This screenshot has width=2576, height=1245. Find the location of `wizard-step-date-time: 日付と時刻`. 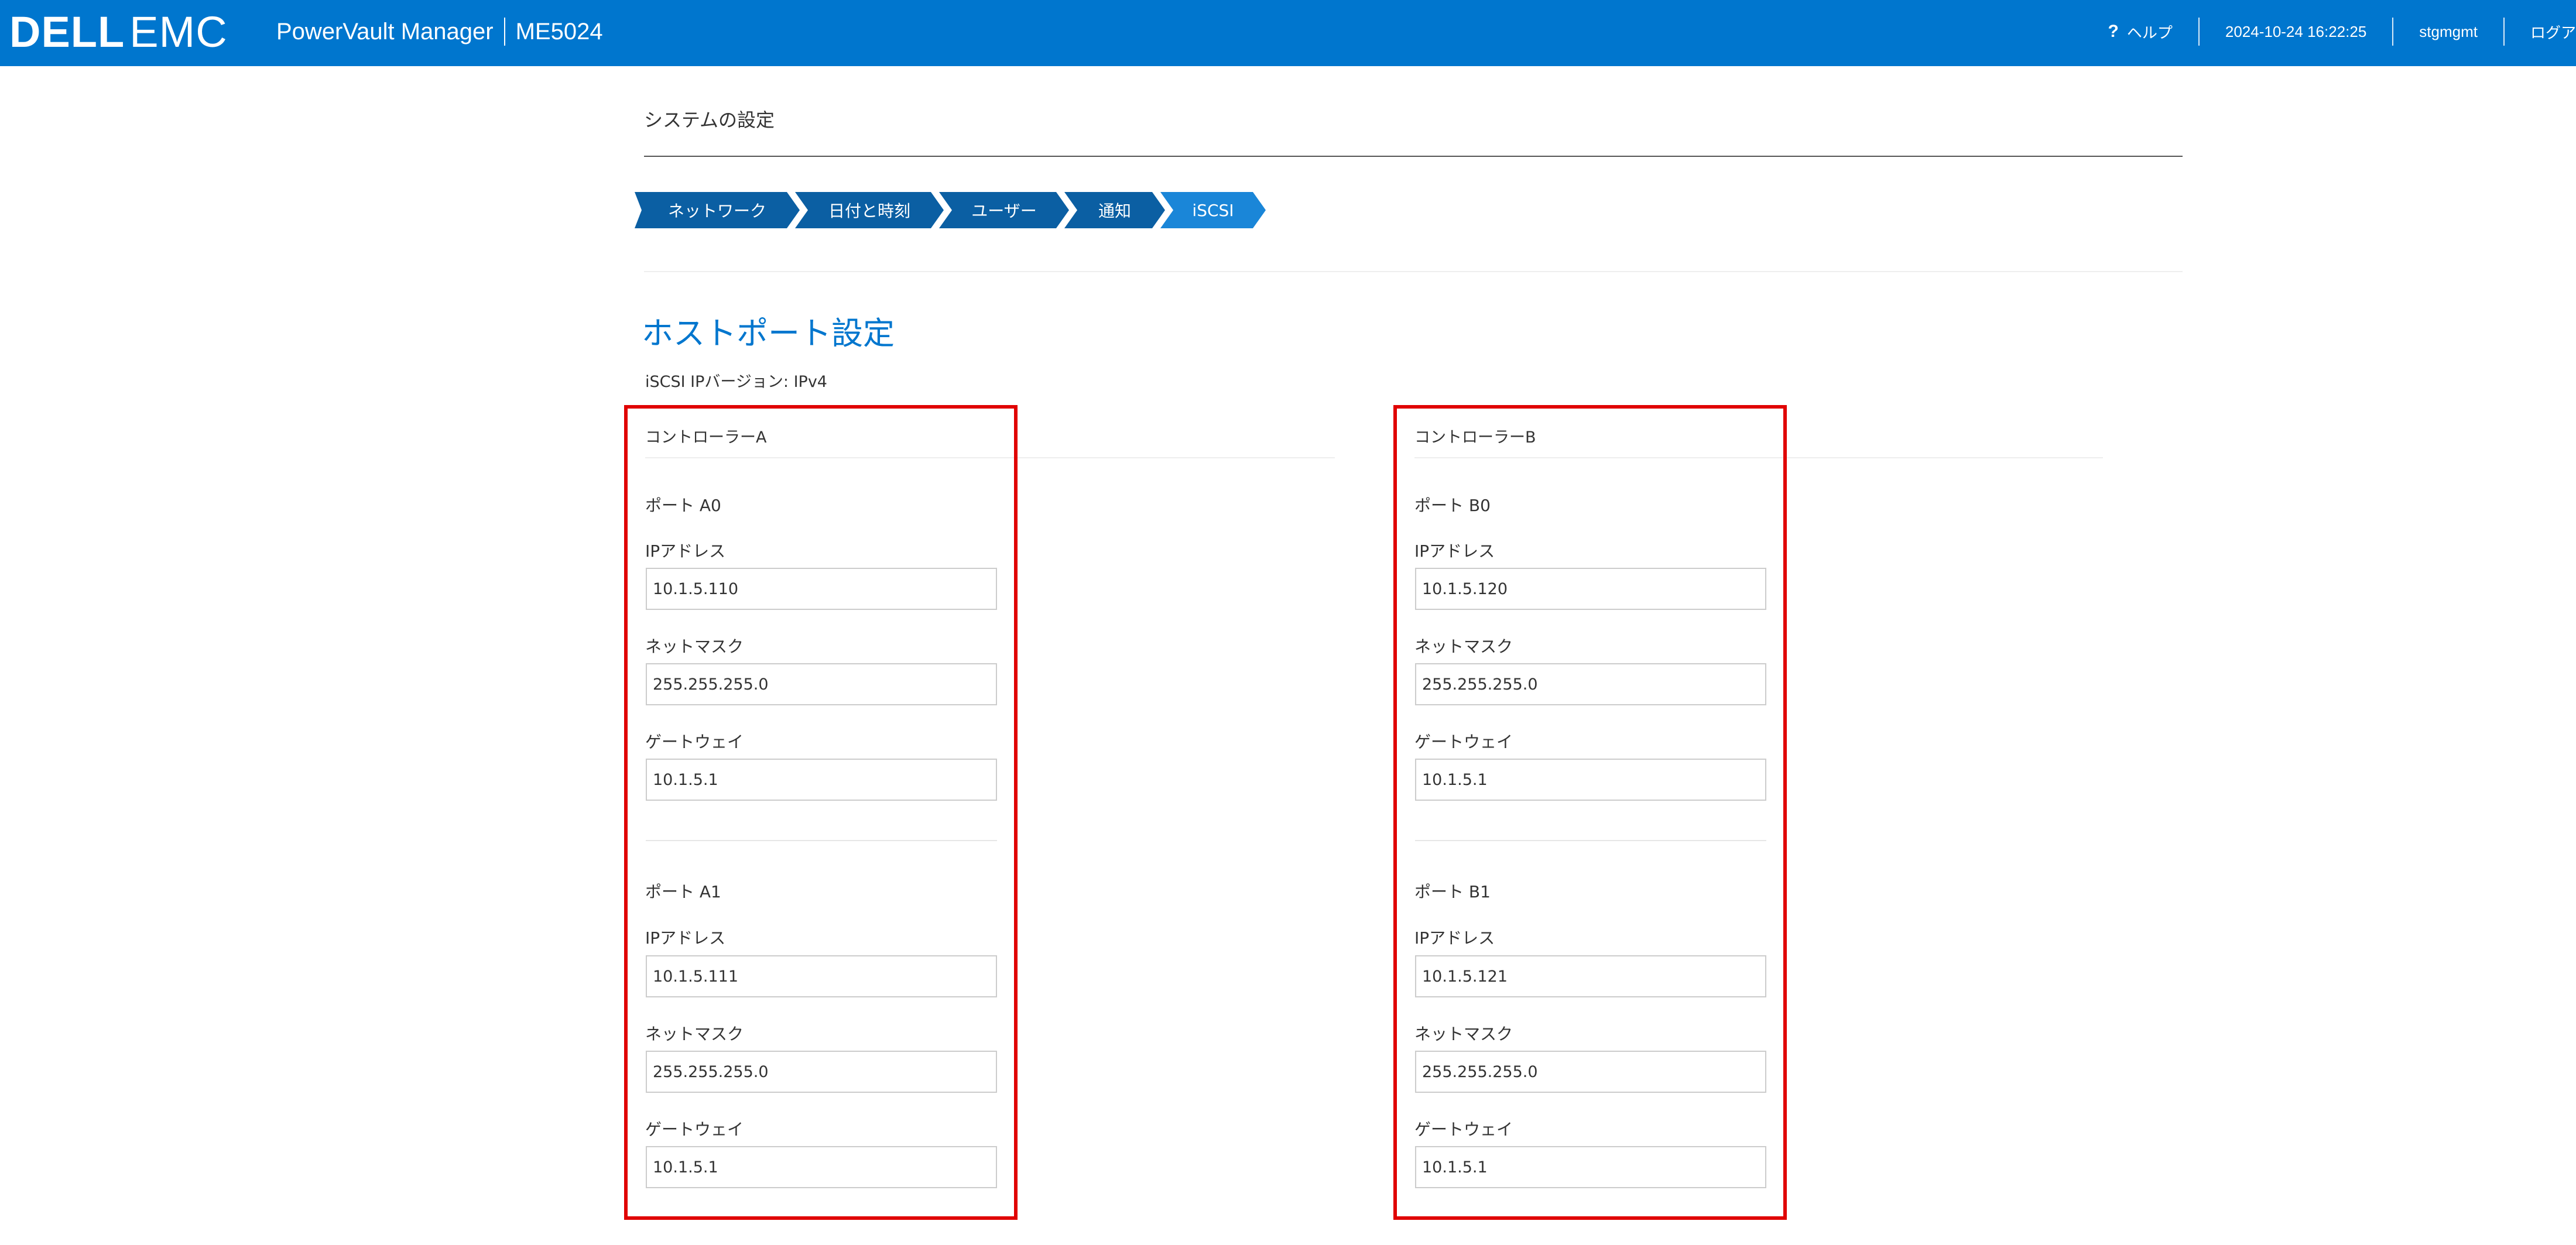

wizard-step-date-time: 日付と時刻 is located at coordinates (869, 210).